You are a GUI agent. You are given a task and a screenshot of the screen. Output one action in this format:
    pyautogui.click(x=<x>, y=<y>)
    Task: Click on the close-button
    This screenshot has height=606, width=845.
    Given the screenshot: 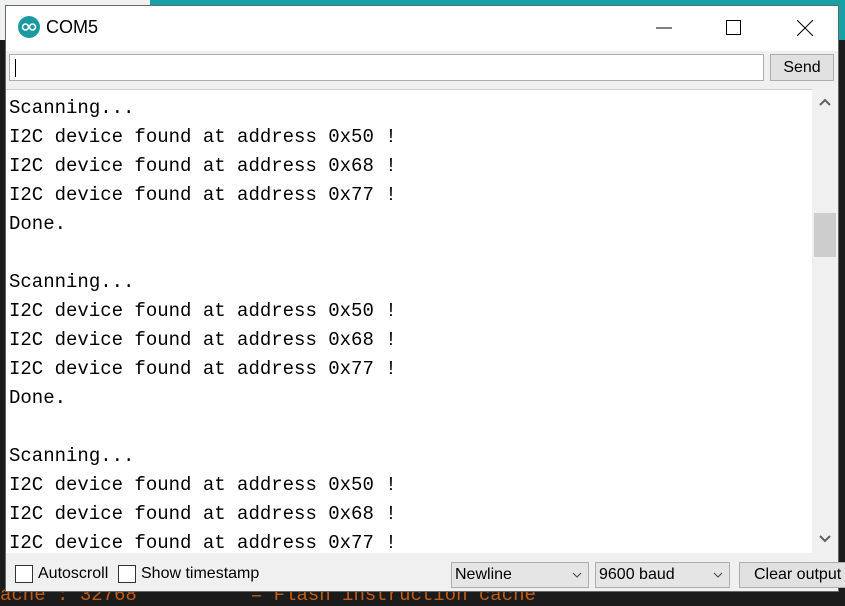 What is the action you would take?
    pyautogui.click(x=805, y=28)
    